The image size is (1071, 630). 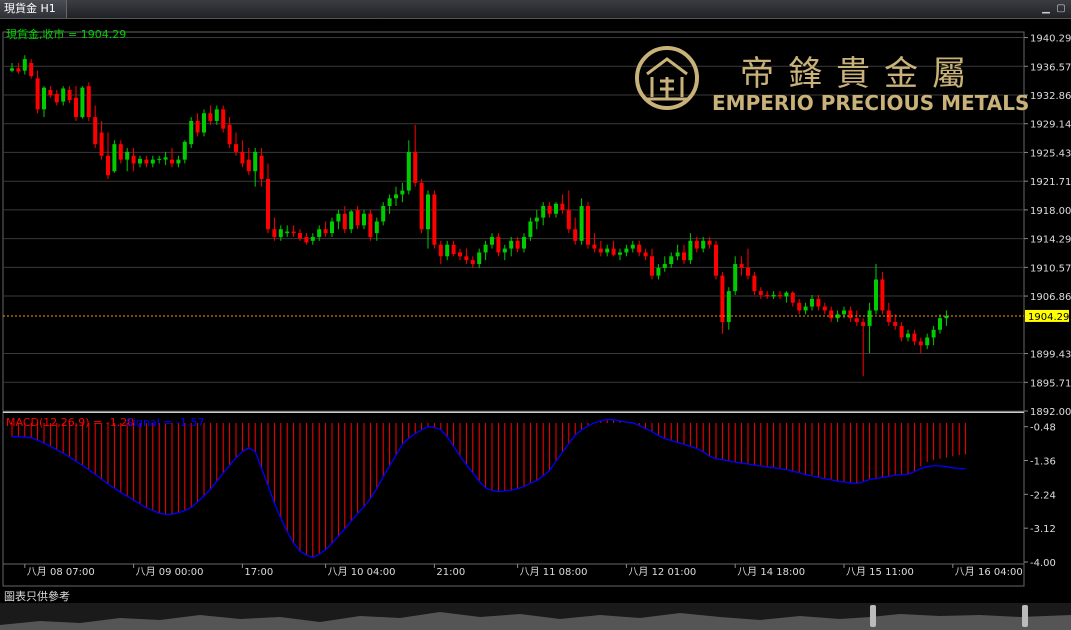 I want to click on price-tick-label: 1910.57, so click(x=1050, y=268).